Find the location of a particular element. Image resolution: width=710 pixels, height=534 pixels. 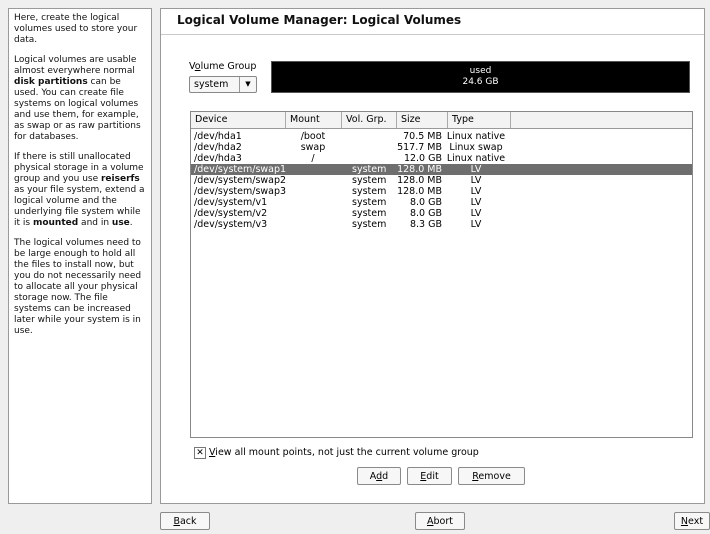

volume-group-label: Volume Group is located at coordinates (222, 66).